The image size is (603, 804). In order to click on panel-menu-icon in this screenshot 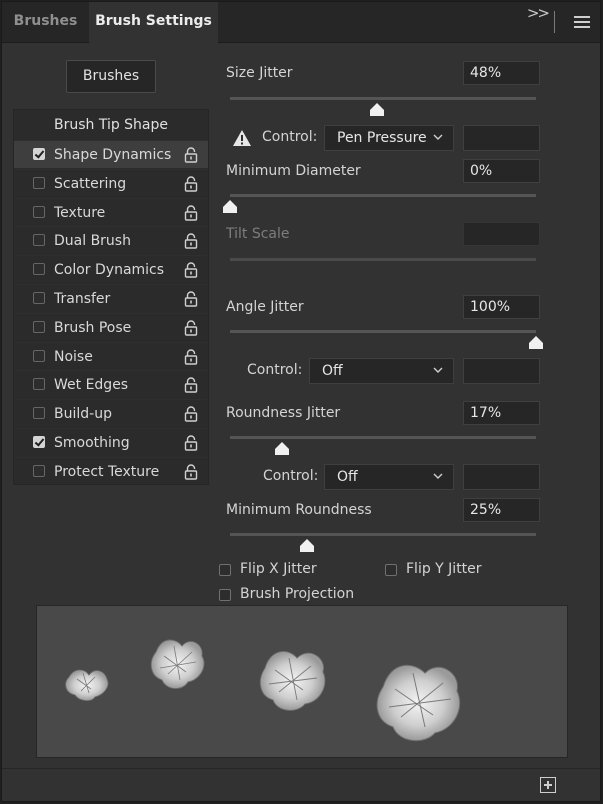, I will do `click(582, 23)`.